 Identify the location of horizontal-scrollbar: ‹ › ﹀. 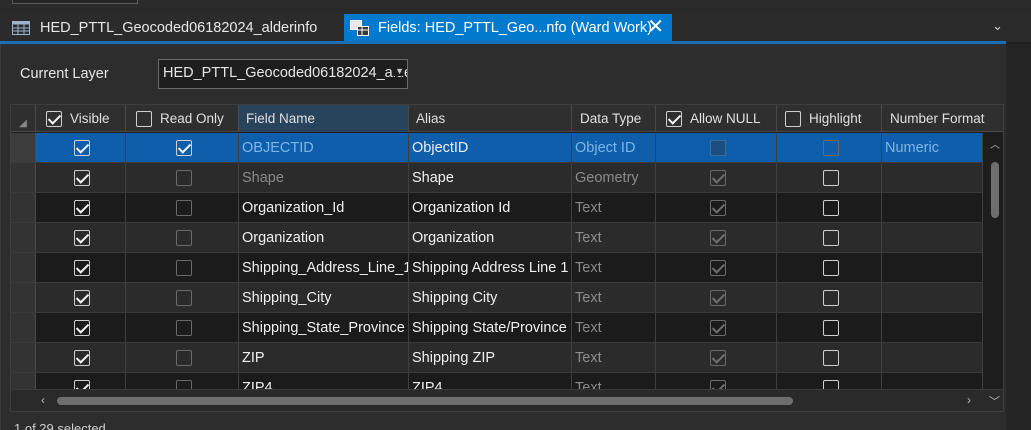
(507, 400).